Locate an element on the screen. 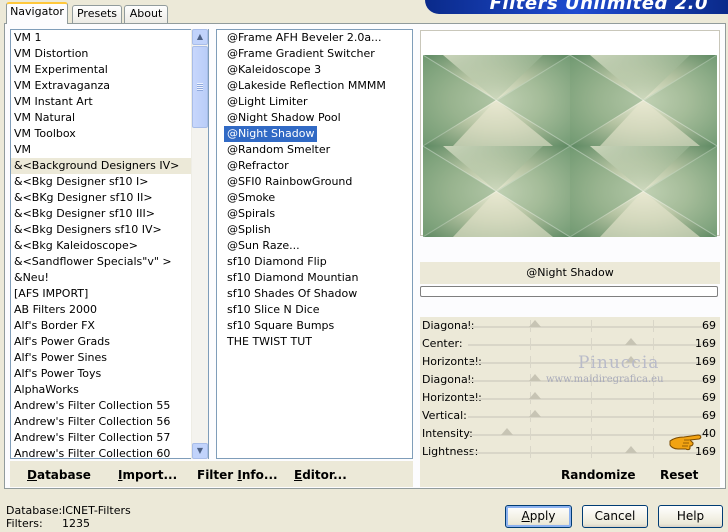 This screenshot has height=532, width=728. cancel-button: Cancel is located at coordinates (615, 516).